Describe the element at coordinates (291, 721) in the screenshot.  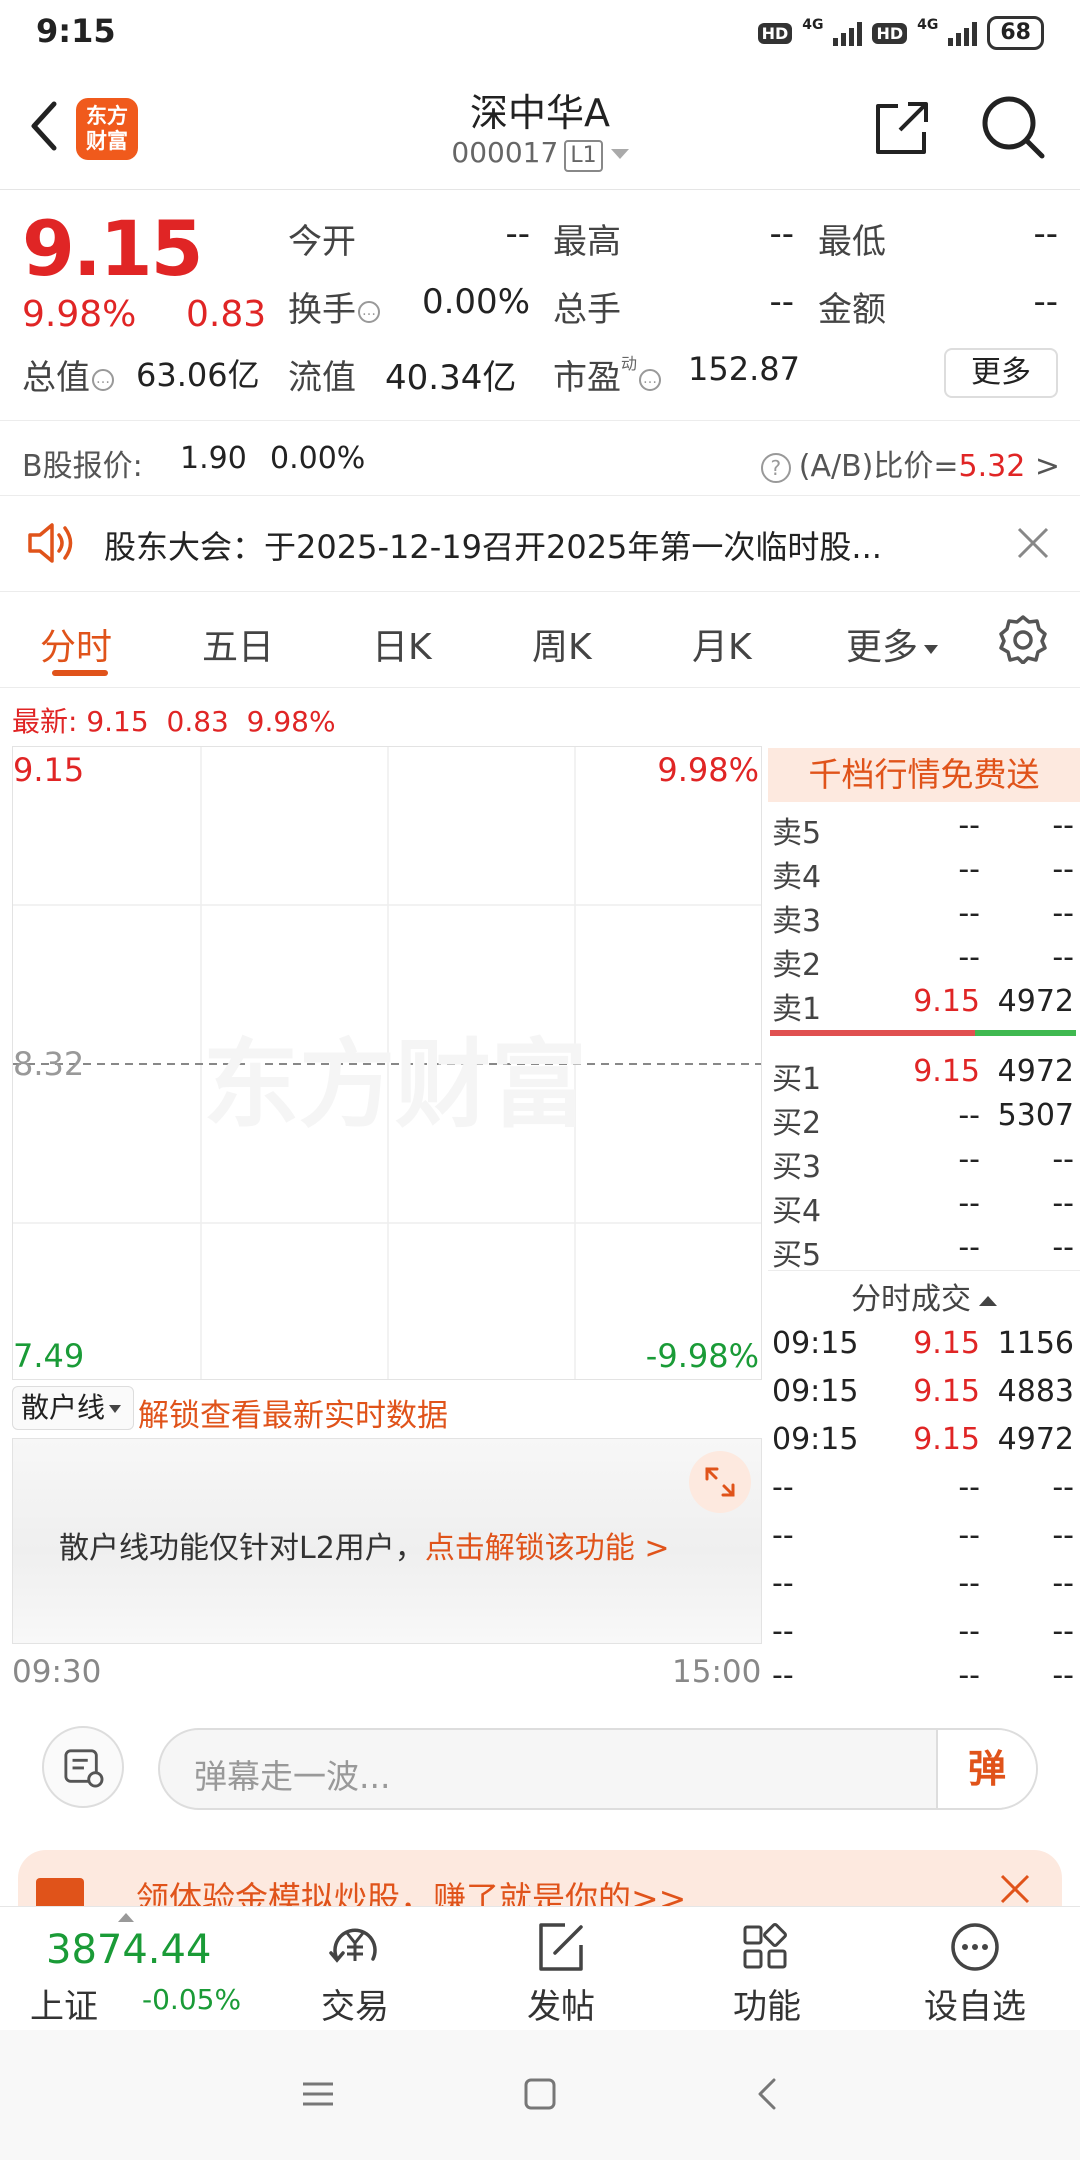
I see `latest-percent: 9.98%` at that location.